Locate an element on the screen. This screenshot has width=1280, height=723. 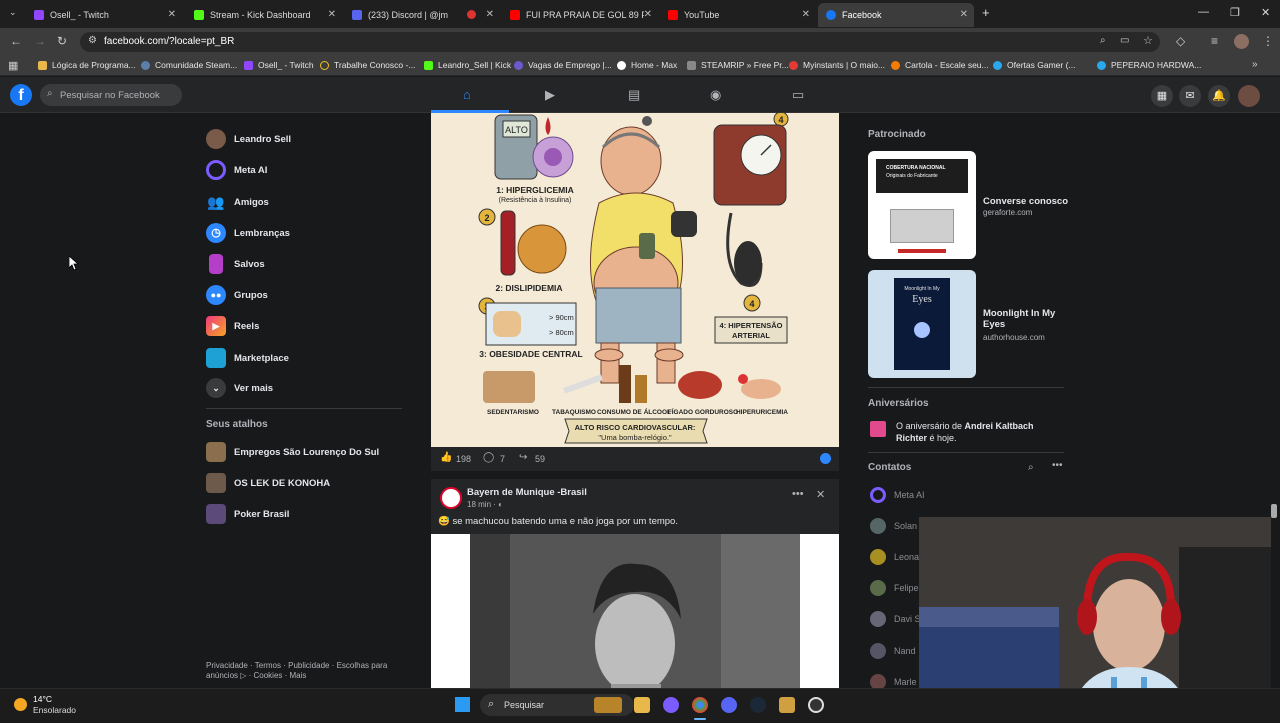
more-bookmarks-icon: » is located at coordinates (1255, 64).